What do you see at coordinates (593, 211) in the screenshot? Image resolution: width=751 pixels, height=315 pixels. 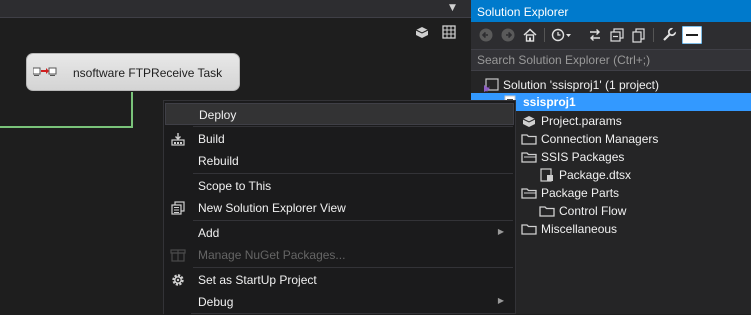 I see `tree-node-label: Control Flow` at bounding box center [593, 211].